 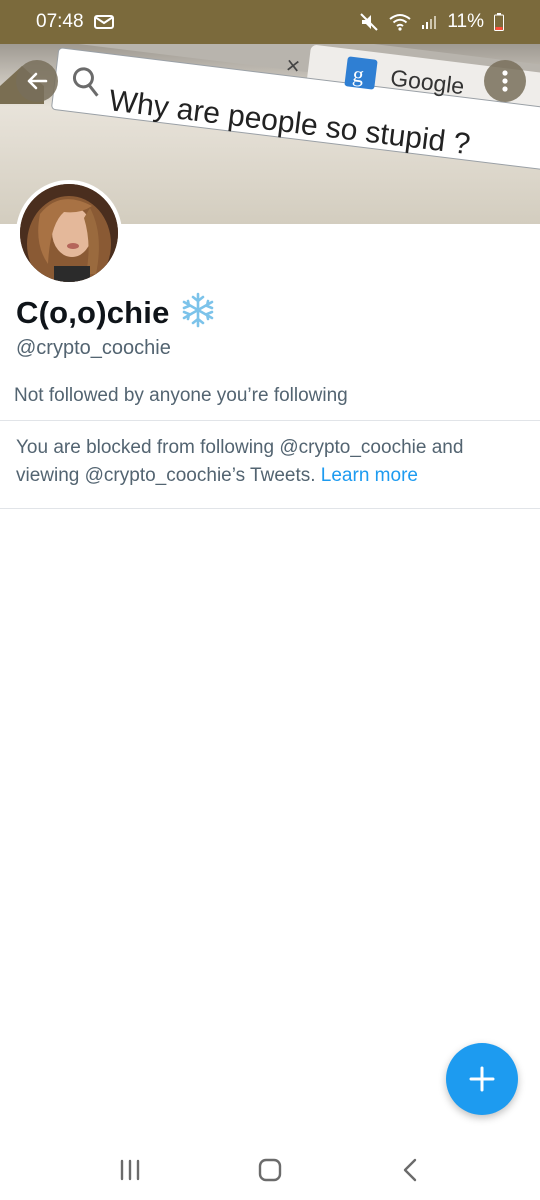 I want to click on avatar, so click(x=69, y=233).